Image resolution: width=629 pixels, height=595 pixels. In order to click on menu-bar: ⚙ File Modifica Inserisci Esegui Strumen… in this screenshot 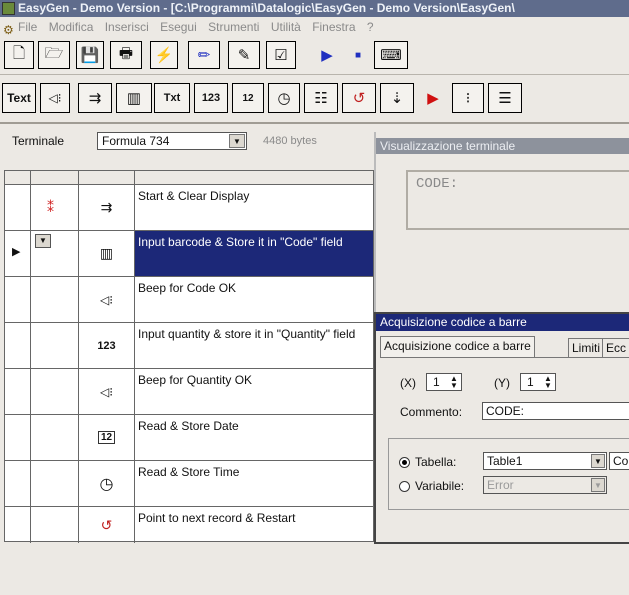, I will do `click(314, 27)`.